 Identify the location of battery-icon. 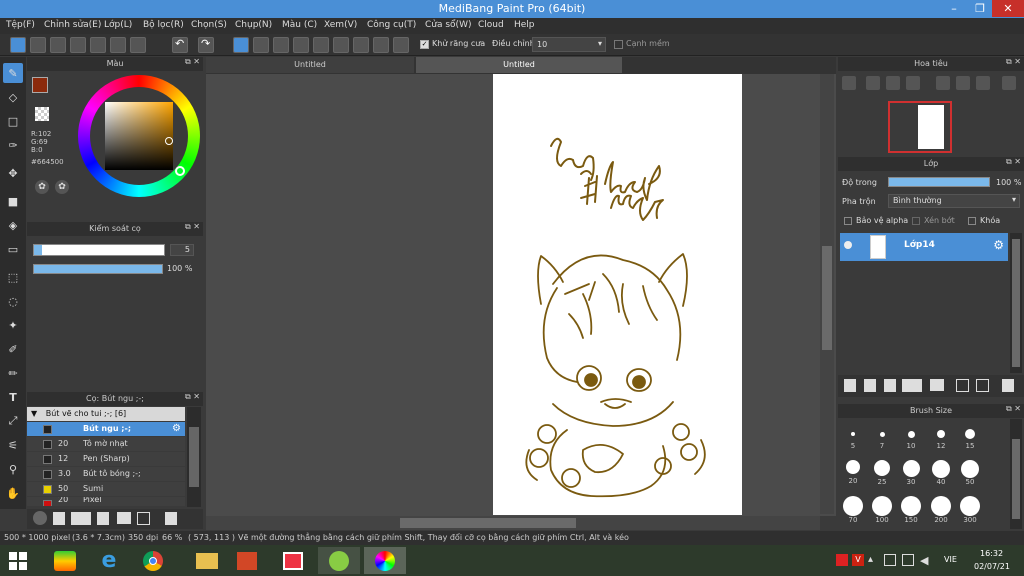
(908, 560).